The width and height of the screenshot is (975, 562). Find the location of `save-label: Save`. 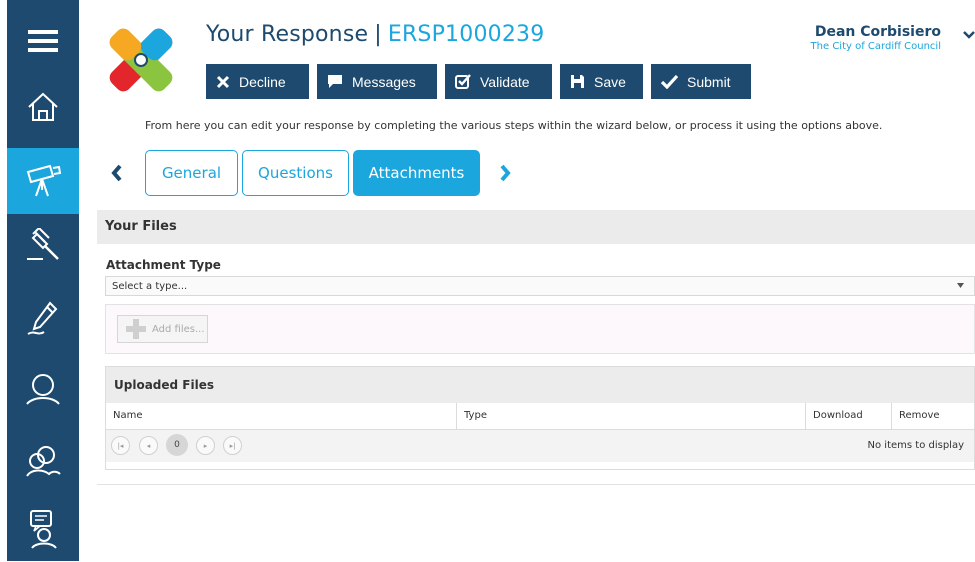

save-label: Save is located at coordinates (610, 81).